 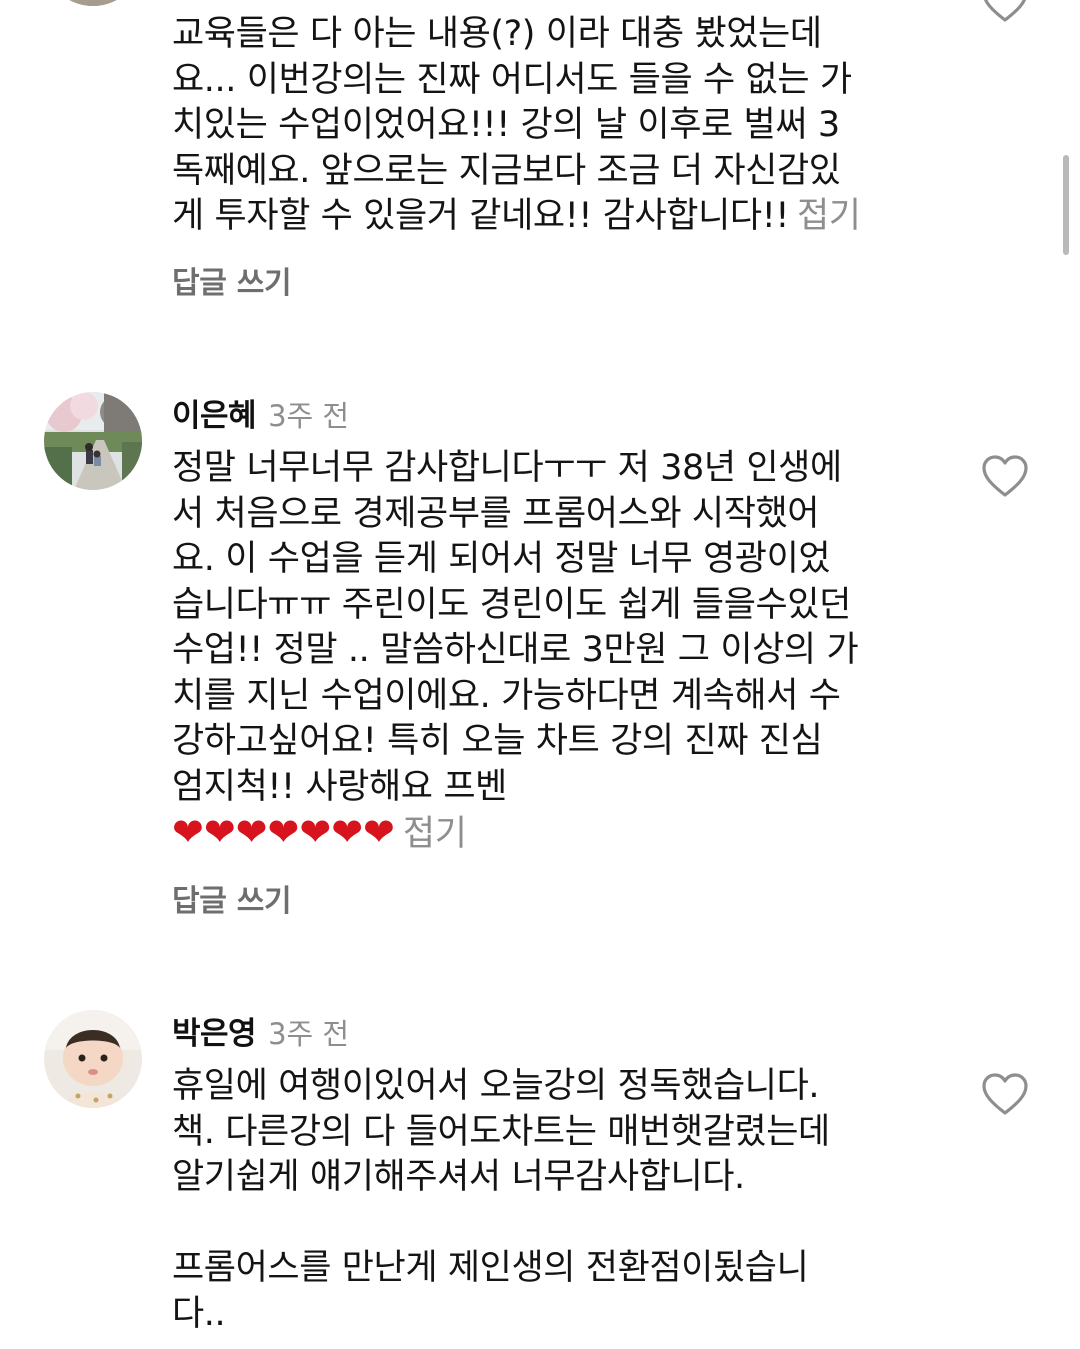 What do you see at coordinates (506, 125) in the screenshot?
I see `comment-line: 치있는 수업이었어요!!! 강의 날 이후로 벌써 3` at bounding box center [506, 125].